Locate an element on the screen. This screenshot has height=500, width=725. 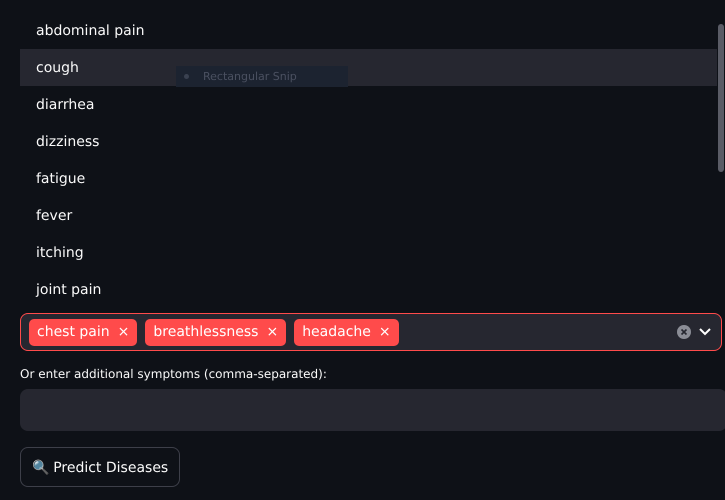
tag-label: chest pain is located at coordinates (73, 332).